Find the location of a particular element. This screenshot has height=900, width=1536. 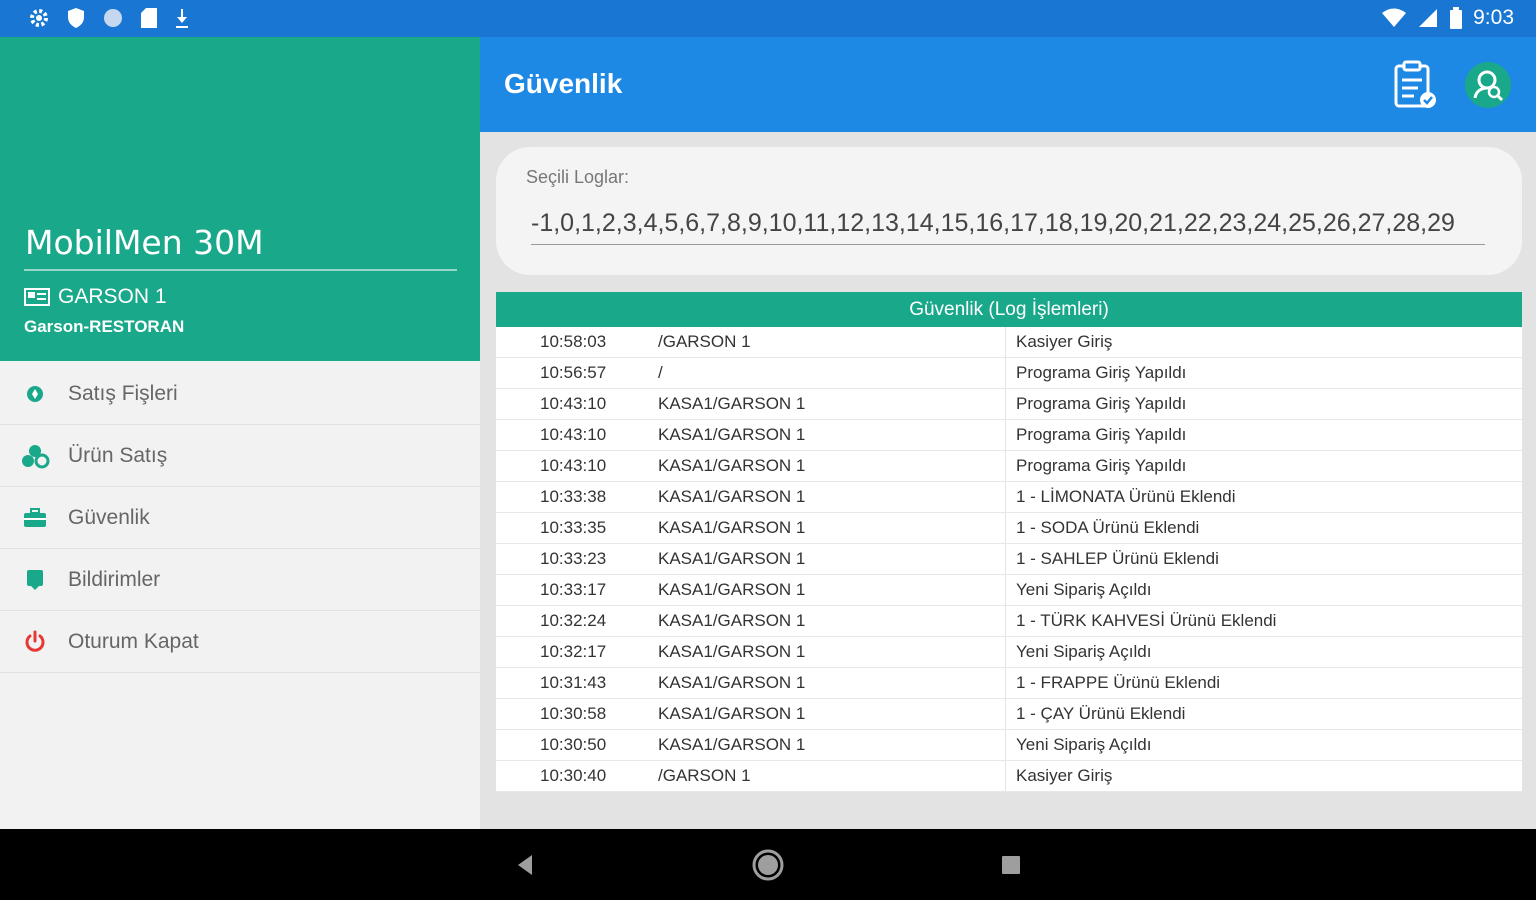

menu-label: Ürün Satış is located at coordinates (118, 455).